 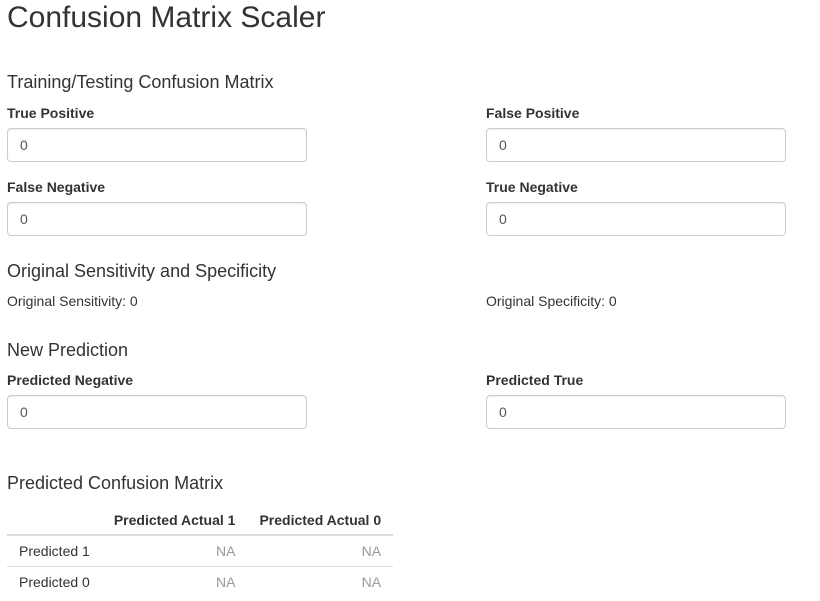 What do you see at coordinates (157, 145) in the screenshot?
I see `true-positive-input` at bounding box center [157, 145].